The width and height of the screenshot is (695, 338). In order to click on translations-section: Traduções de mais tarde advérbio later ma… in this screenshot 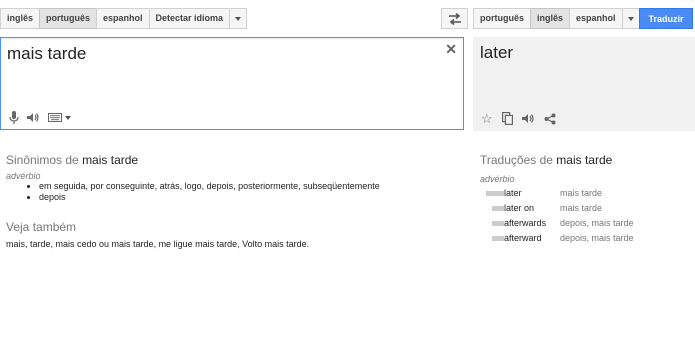, I will do `click(585, 199)`.